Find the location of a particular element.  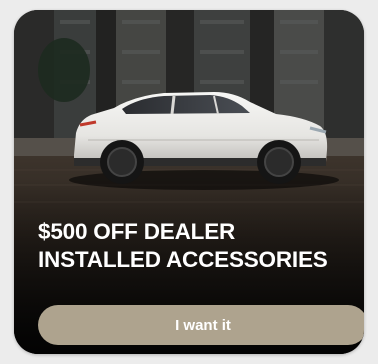

promo-headline-line-1: $500 OFF DEALER is located at coordinates (137, 231).